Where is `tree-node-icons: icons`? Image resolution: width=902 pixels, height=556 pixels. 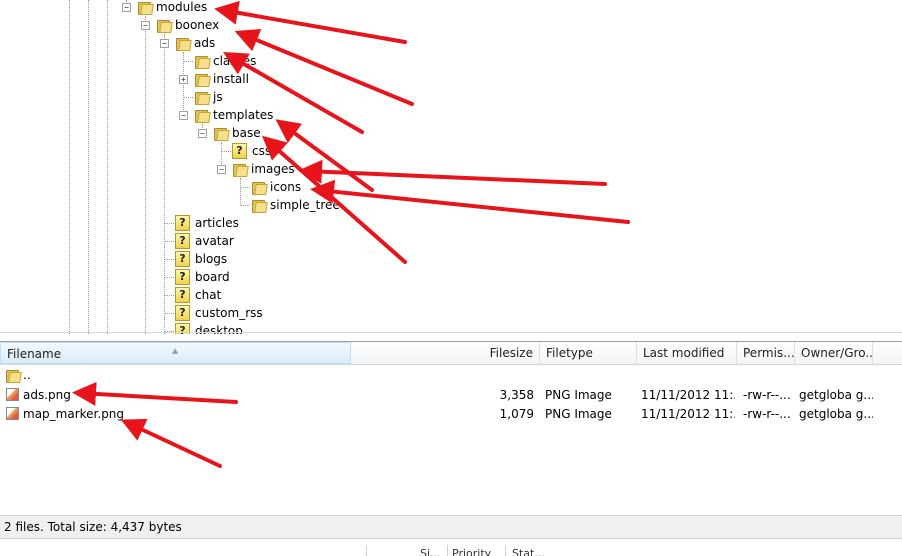
tree-node-icons: icons is located at coordinates (276, 187).